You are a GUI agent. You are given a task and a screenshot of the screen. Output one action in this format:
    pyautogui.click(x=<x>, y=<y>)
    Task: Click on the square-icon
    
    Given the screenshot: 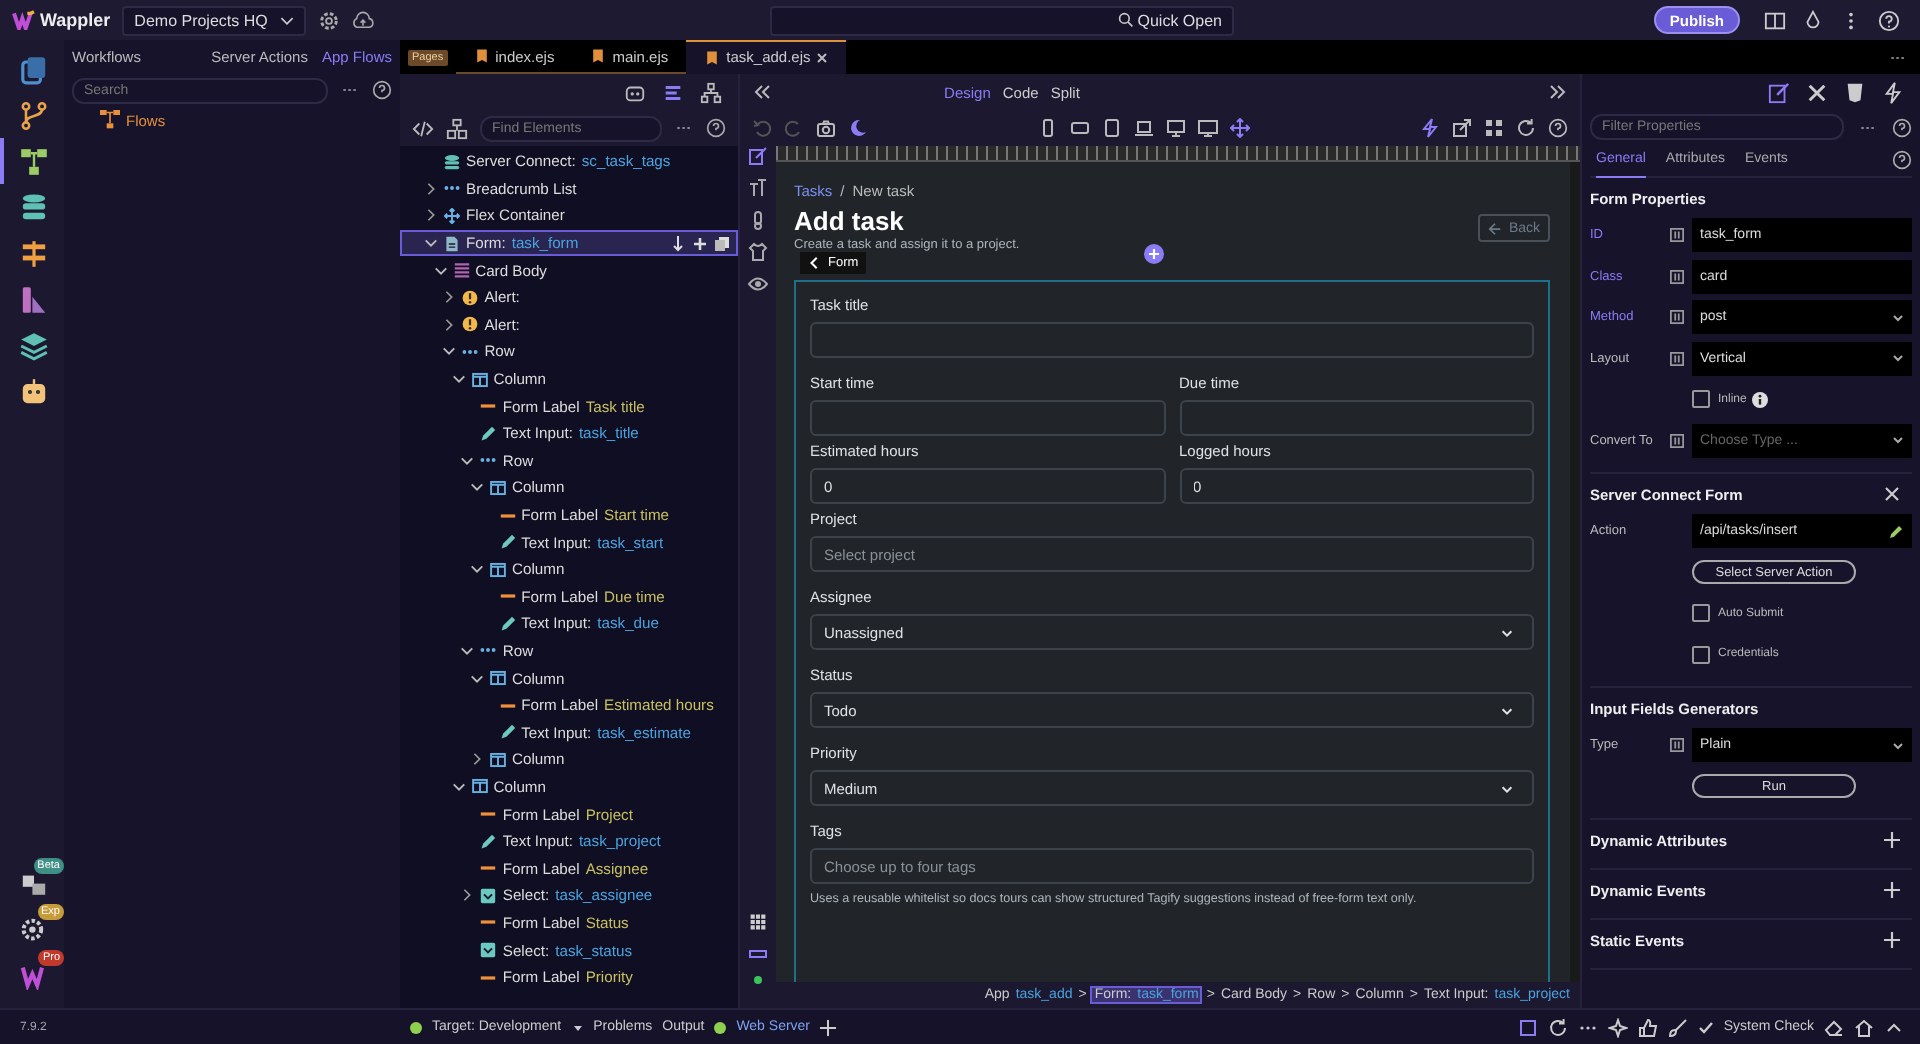 What is the action you would take?
    pyautogui.click(x=1527, y=1027)
    